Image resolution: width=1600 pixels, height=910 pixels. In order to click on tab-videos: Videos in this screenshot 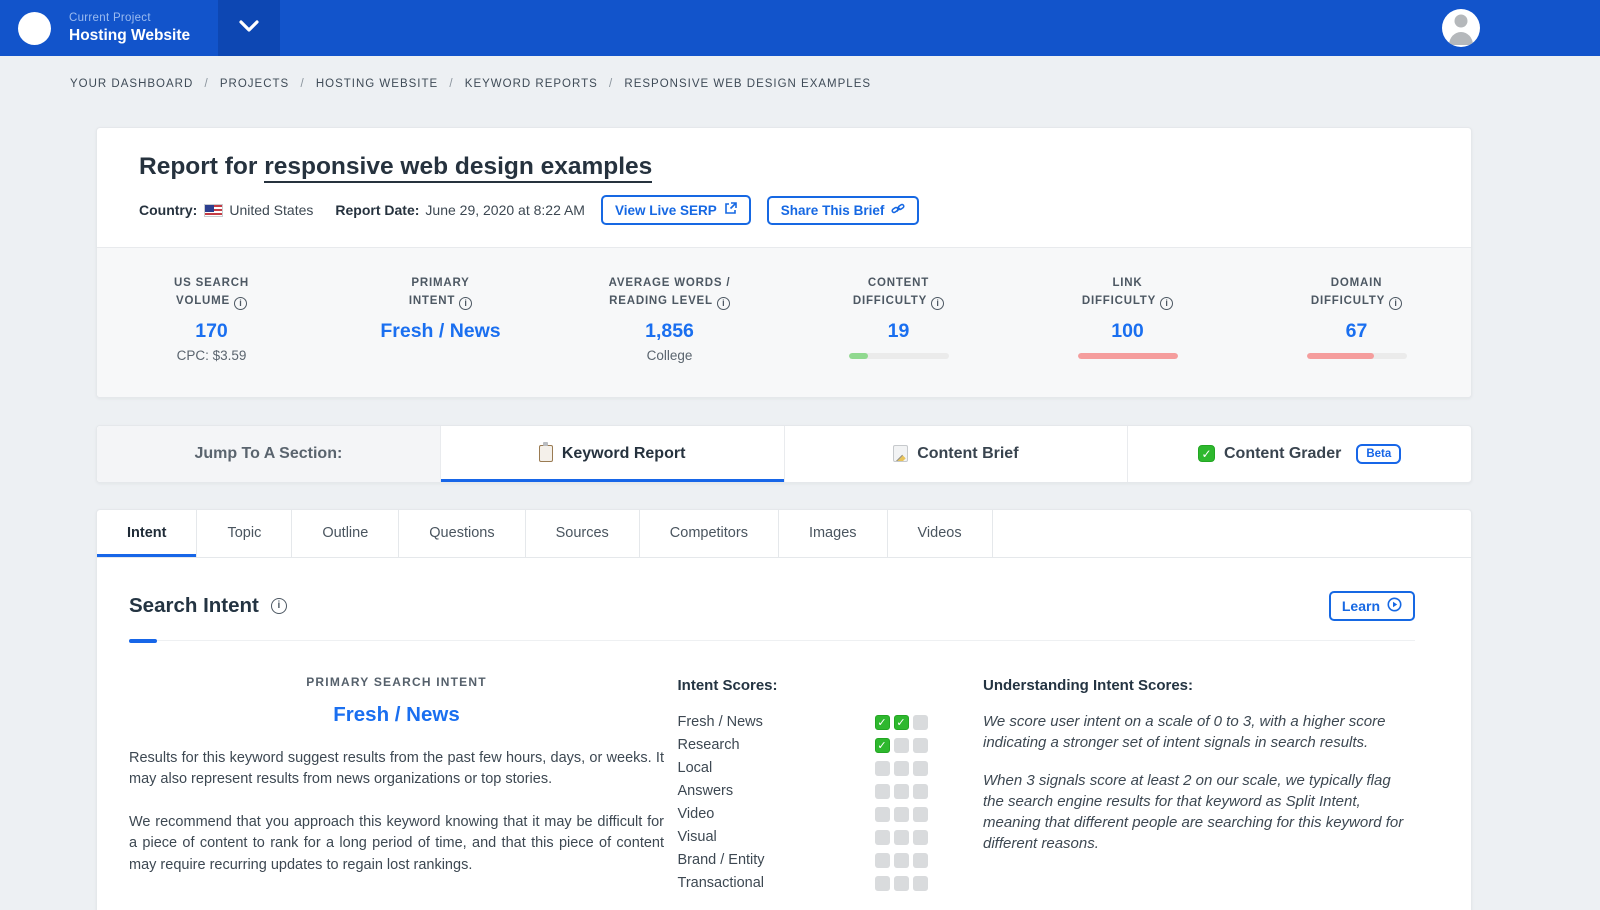, I will do `click(940, 533)`.